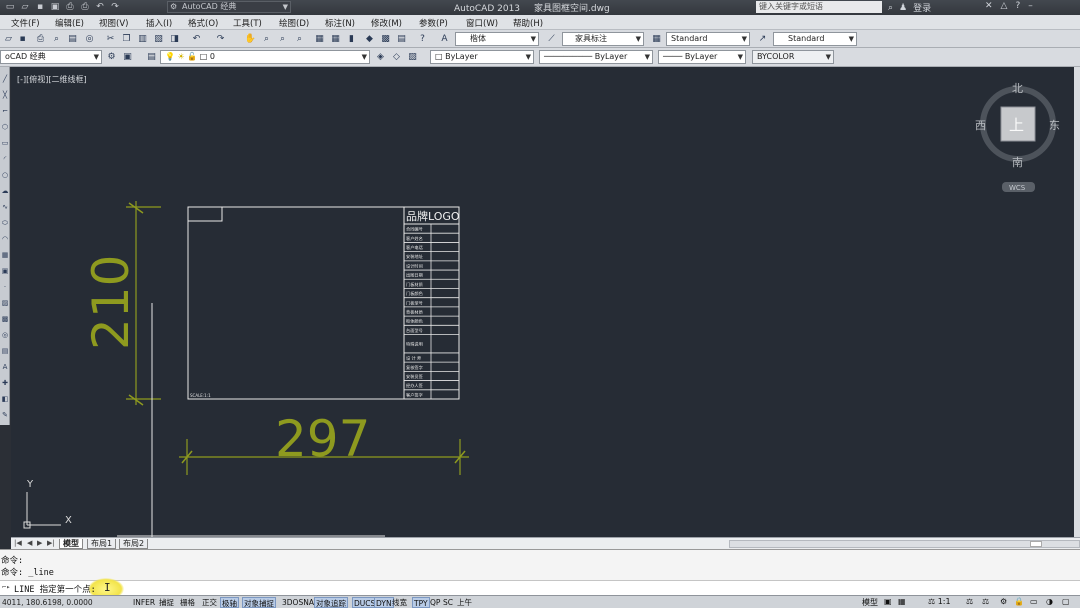 The width and height of the screenshot is (1080, 608). What do you see at coordinates (399, 602) in the screenshot?
I see `toggle-lineweight: 线宽` at bounding box center [399, 602].